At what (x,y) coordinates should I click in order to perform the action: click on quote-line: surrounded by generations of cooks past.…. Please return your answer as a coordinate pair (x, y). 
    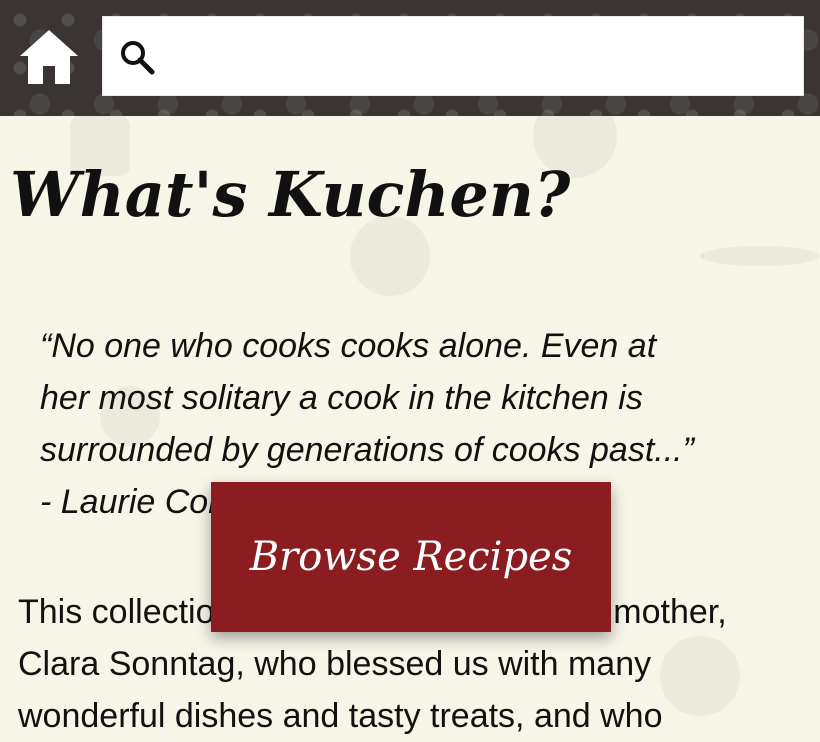
    Looking at the image, I should click on (367, 450).